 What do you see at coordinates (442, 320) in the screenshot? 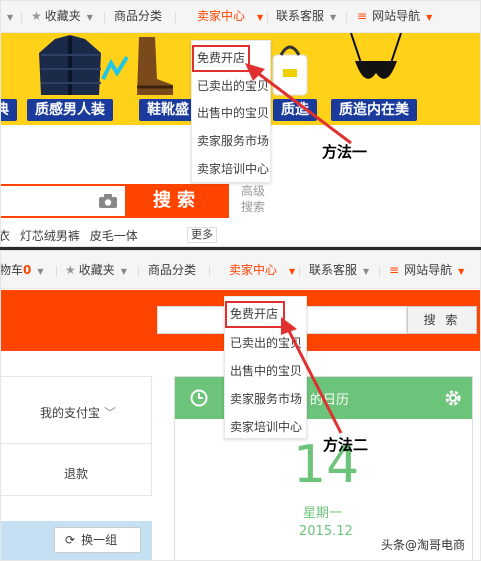
I see `search-button: 搜 索` at bounding box center [442, 320].